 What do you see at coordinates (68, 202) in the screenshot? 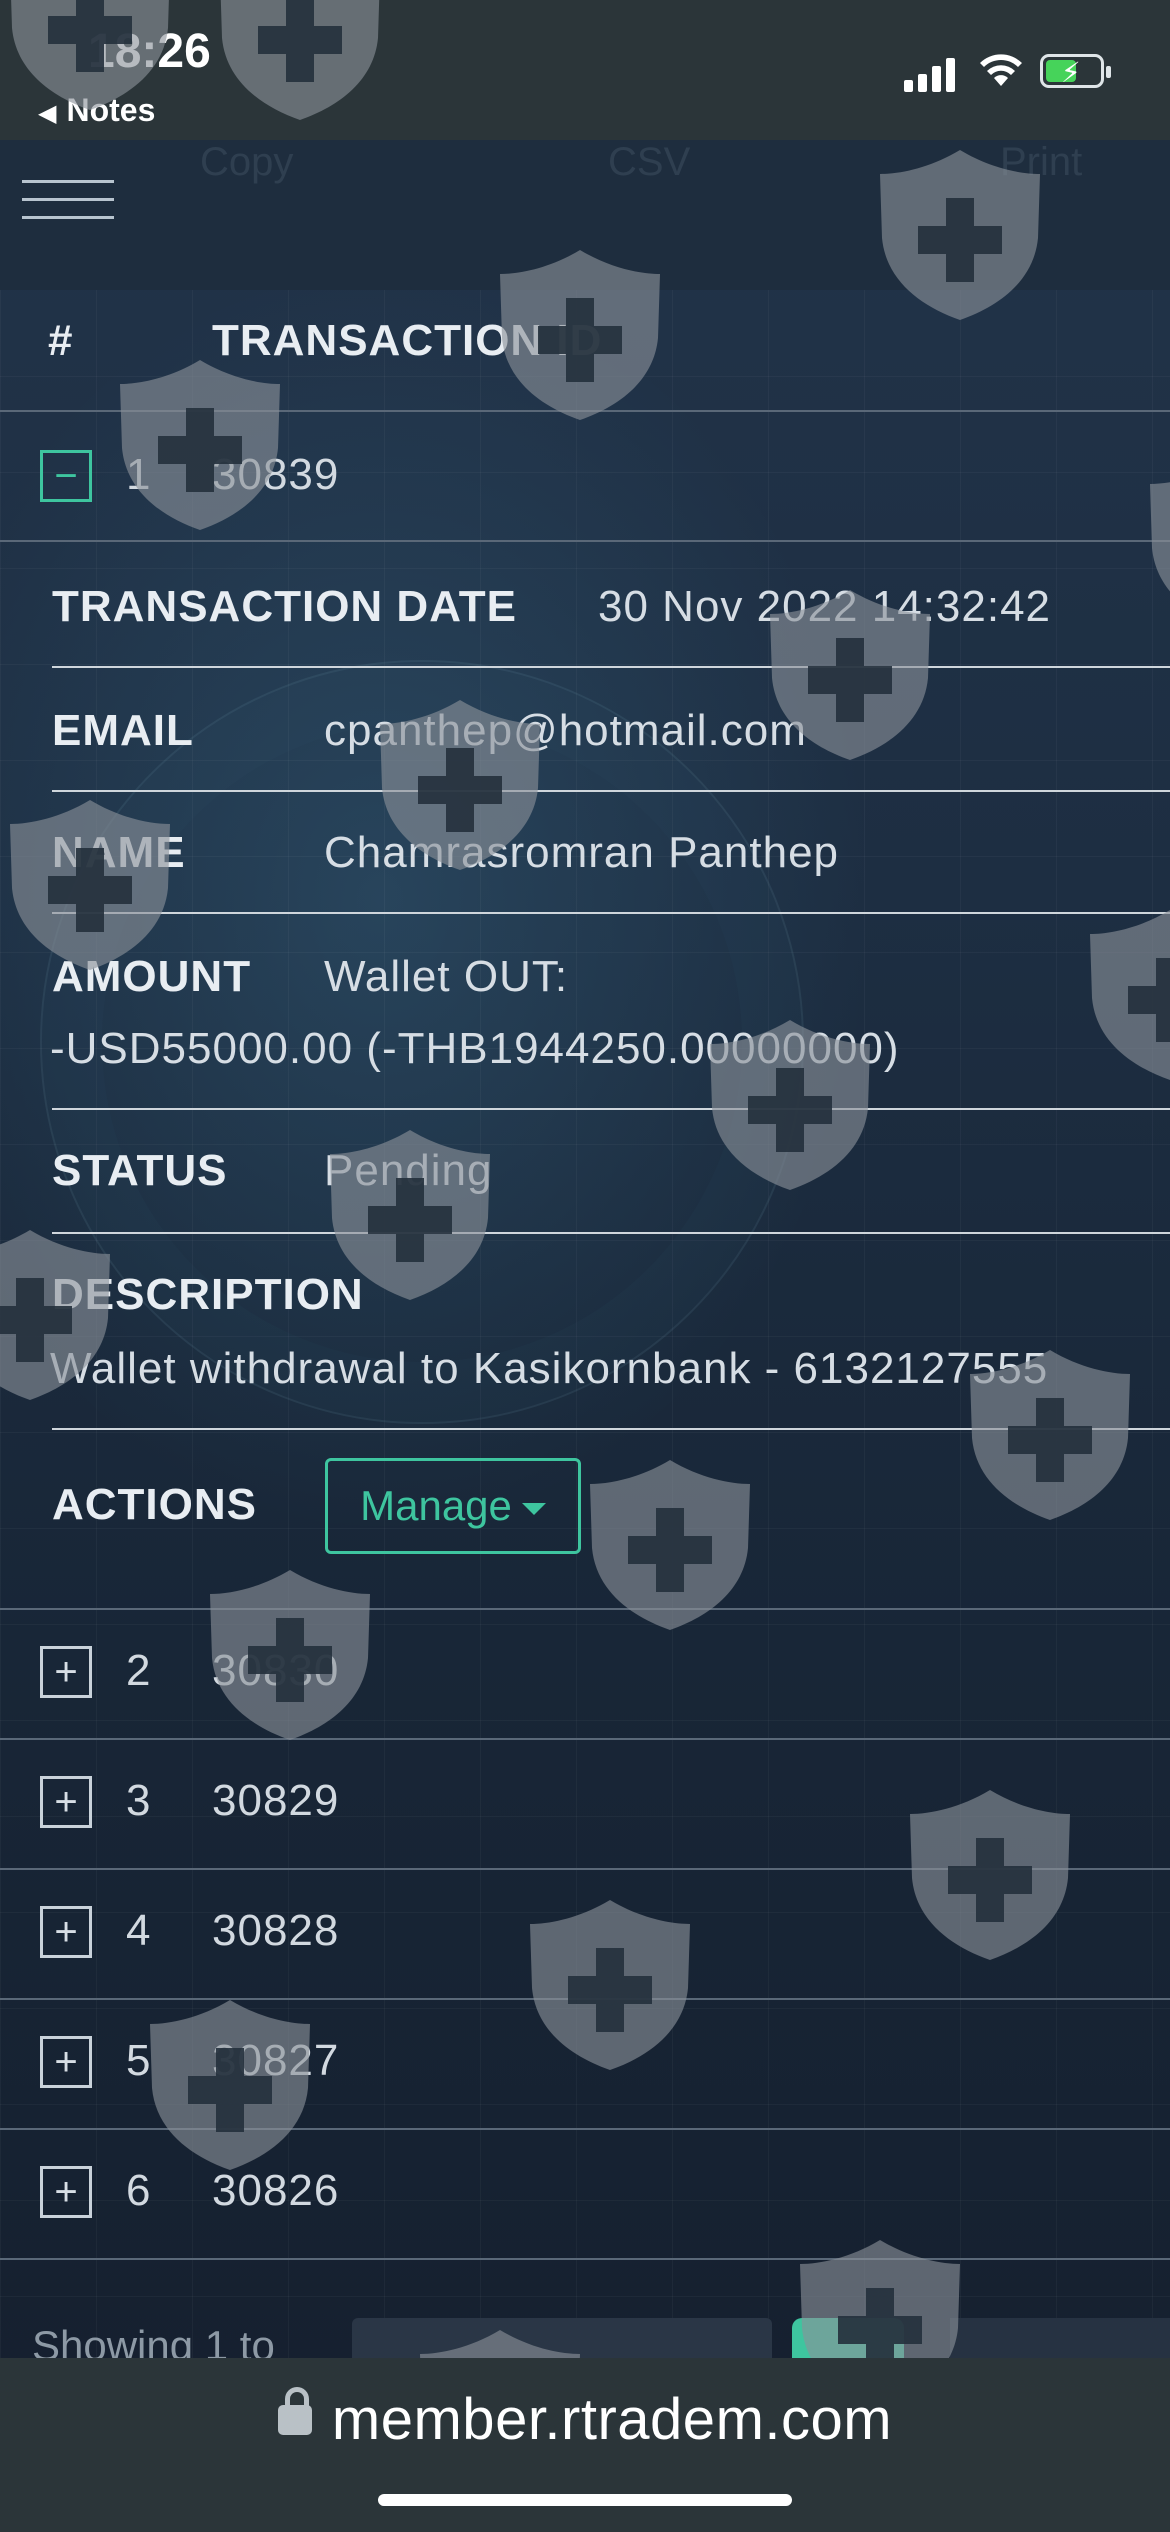
I see `hamburger-icon` at bounding box center [68, 202].